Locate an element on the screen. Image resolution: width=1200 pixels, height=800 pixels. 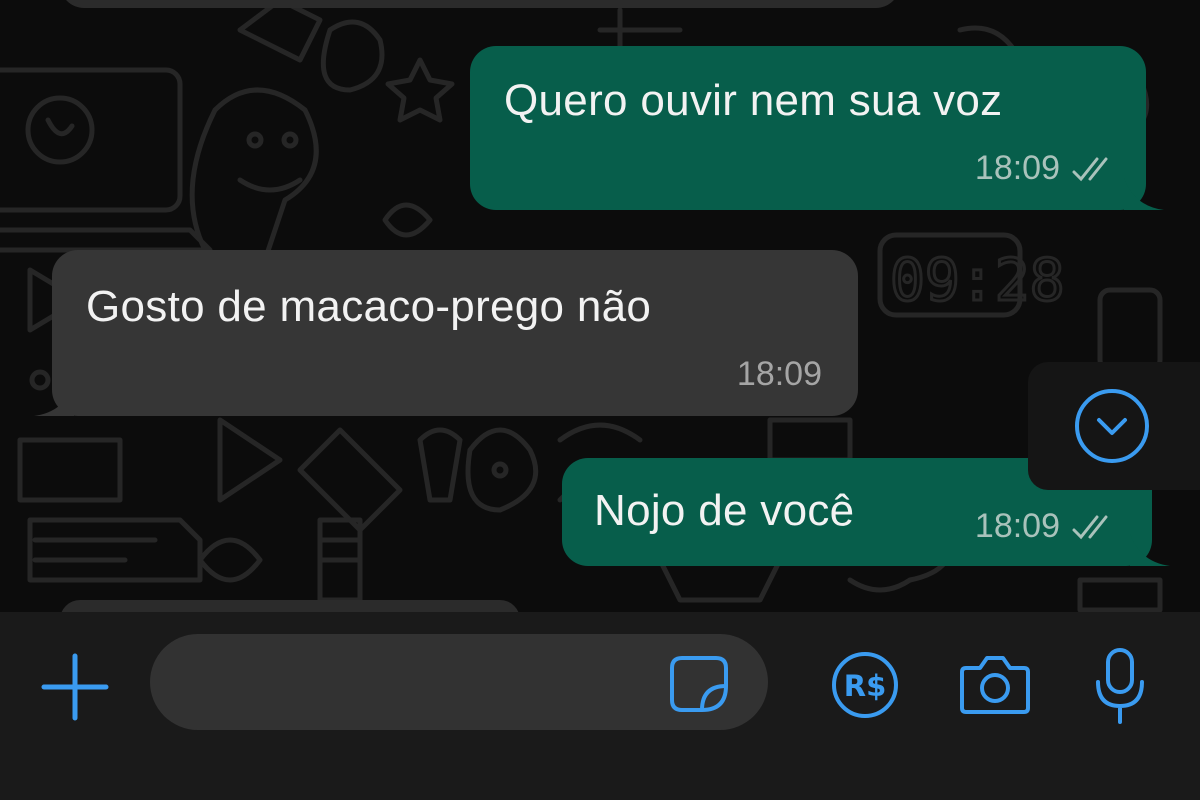
partial-message-below is located at coordinates (290, 606).